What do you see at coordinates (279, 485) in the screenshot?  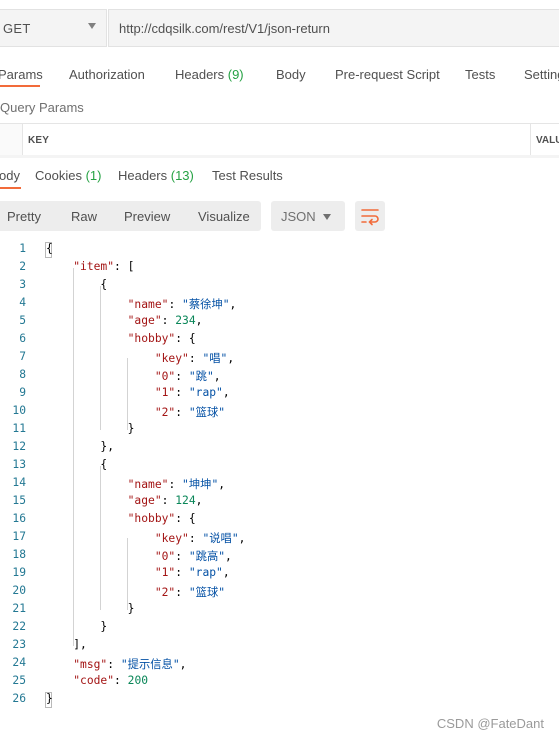 I see `code-line: 14 "name": "坤坤",` at bounding box center [279, 485].